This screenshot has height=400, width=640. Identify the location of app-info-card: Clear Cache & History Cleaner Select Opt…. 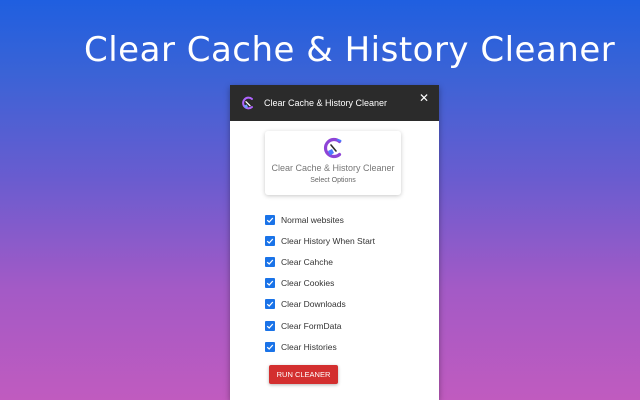
(333, 163).